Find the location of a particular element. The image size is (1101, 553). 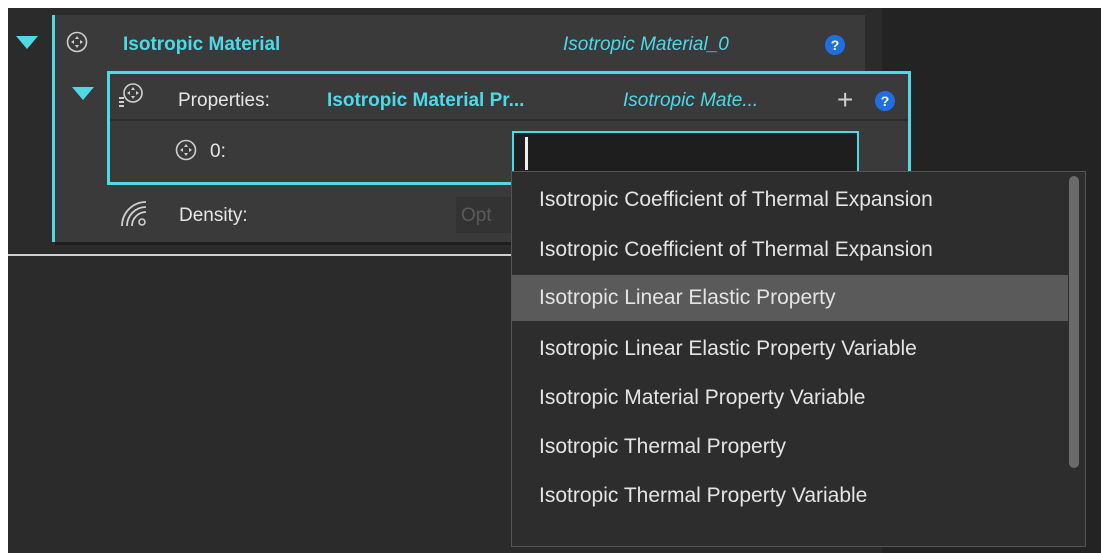

dropdown-item: Isotropic Thermal Property is located at coordinates (790, 447).